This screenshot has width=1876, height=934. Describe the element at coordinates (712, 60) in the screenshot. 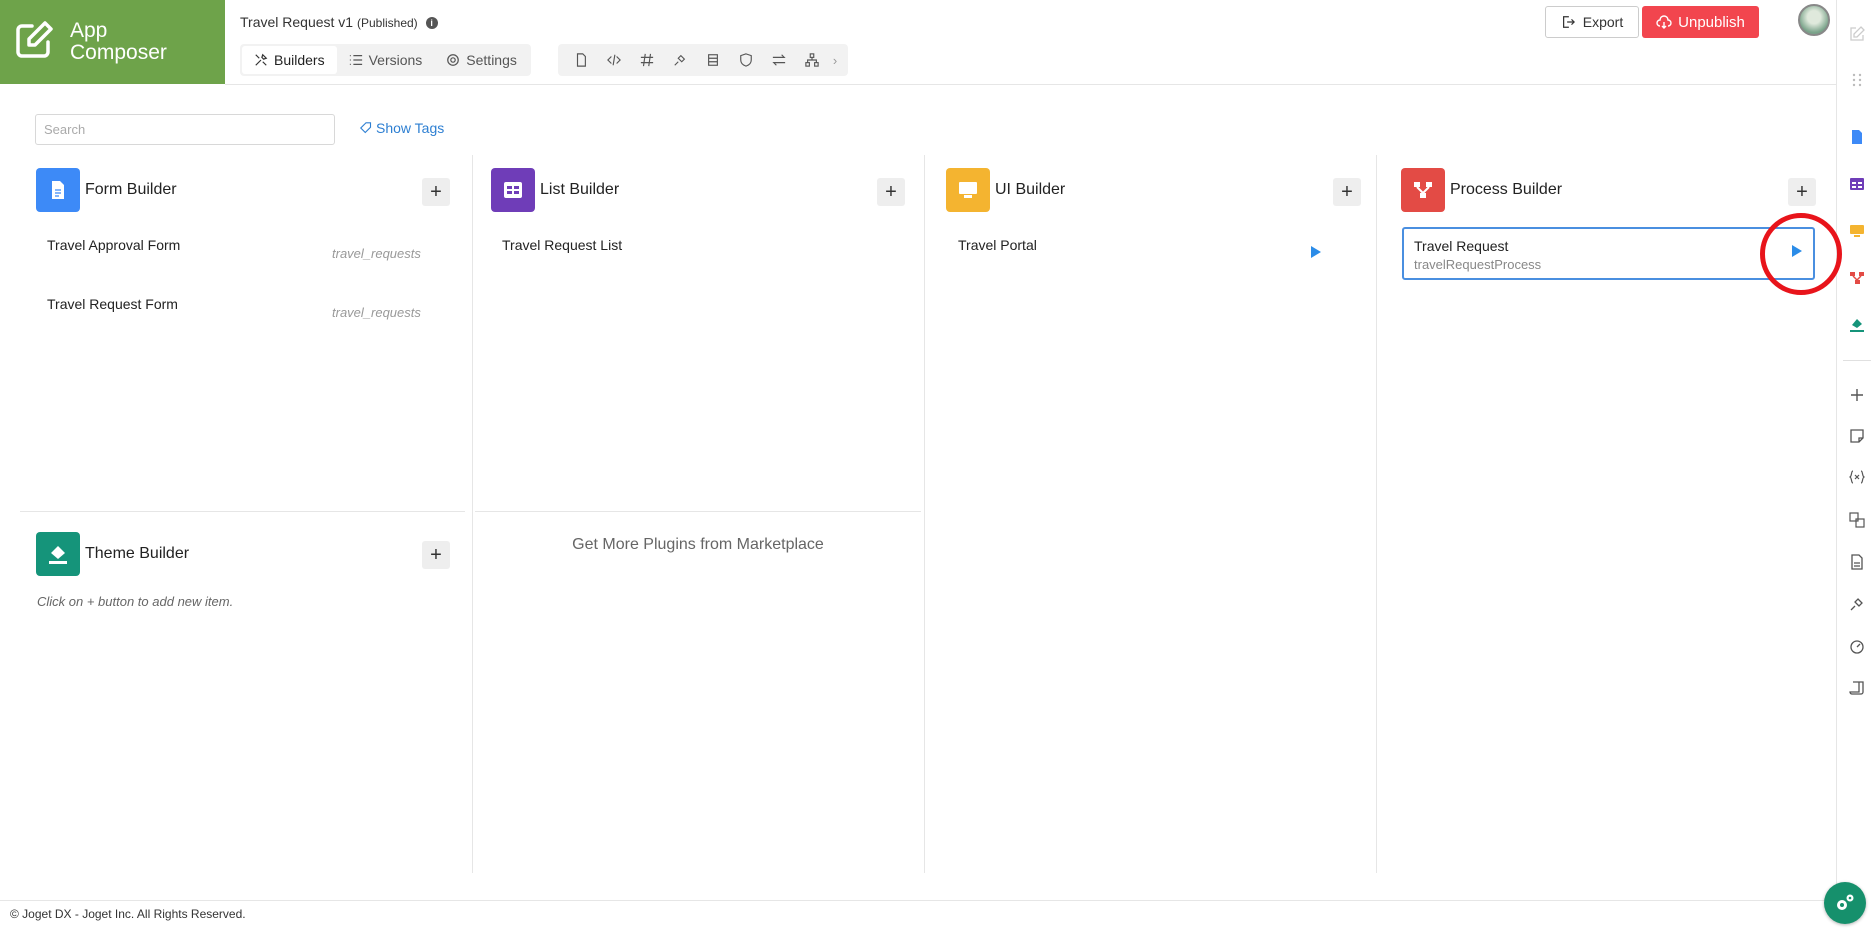

I see `table-icon` at that location.